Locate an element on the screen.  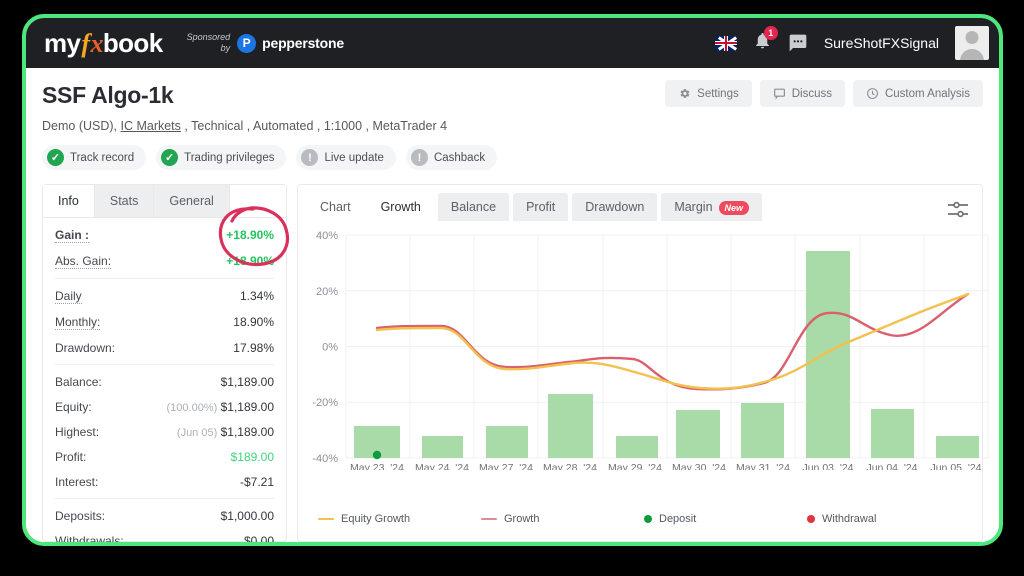
settings-button: Settings is located at coordinates (708, 93).